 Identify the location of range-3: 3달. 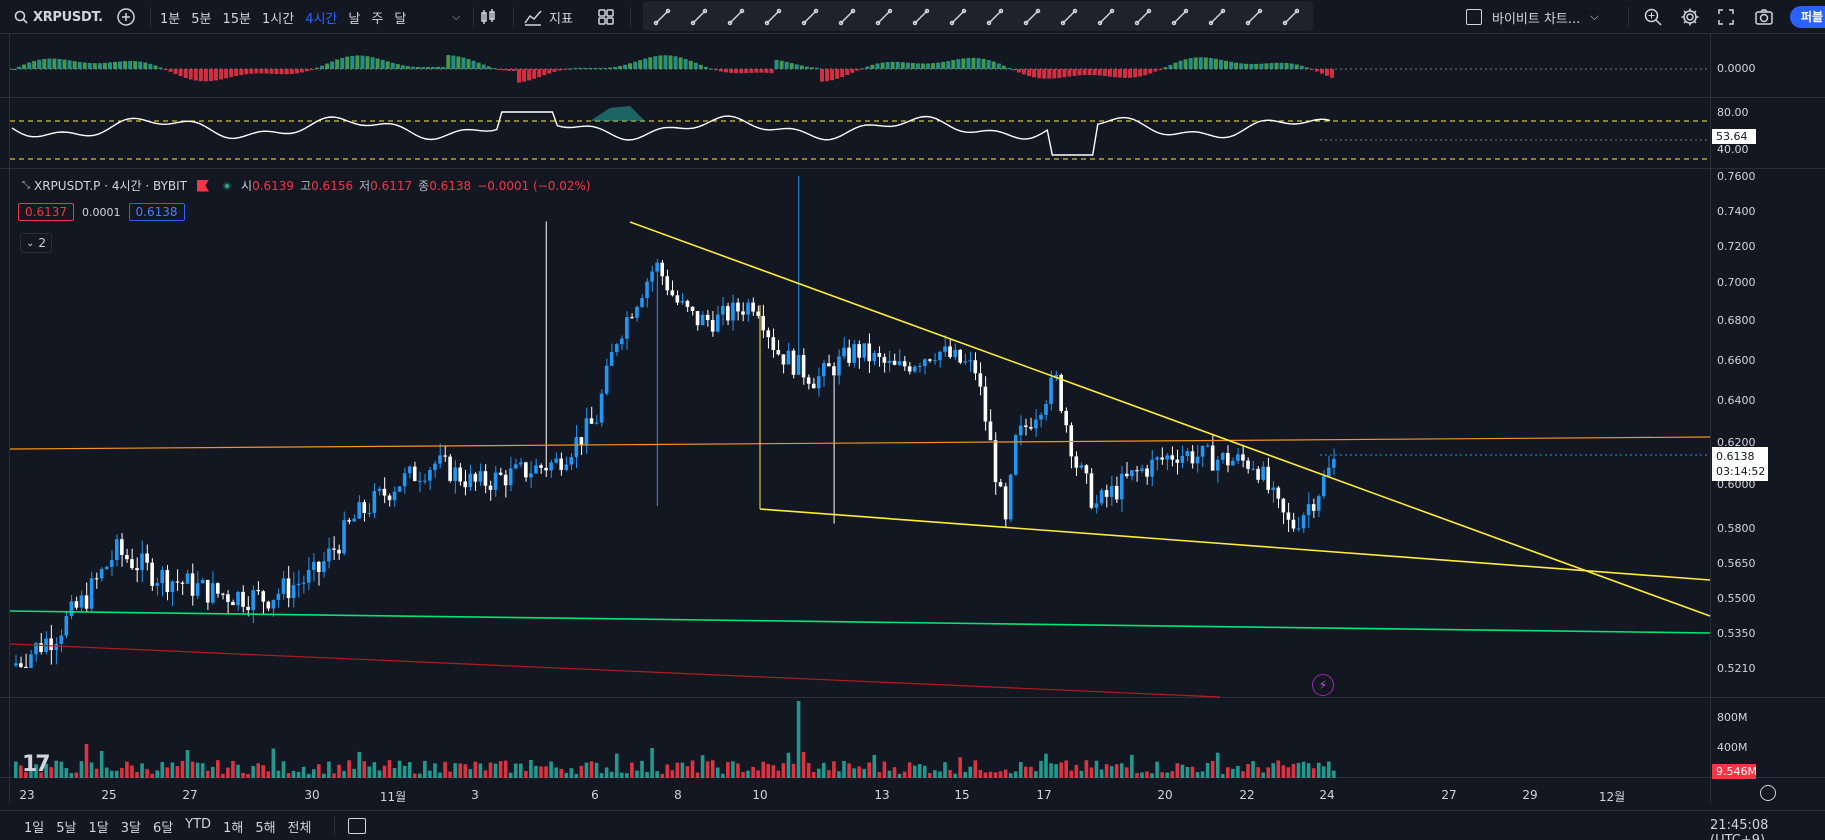
(131, 826).